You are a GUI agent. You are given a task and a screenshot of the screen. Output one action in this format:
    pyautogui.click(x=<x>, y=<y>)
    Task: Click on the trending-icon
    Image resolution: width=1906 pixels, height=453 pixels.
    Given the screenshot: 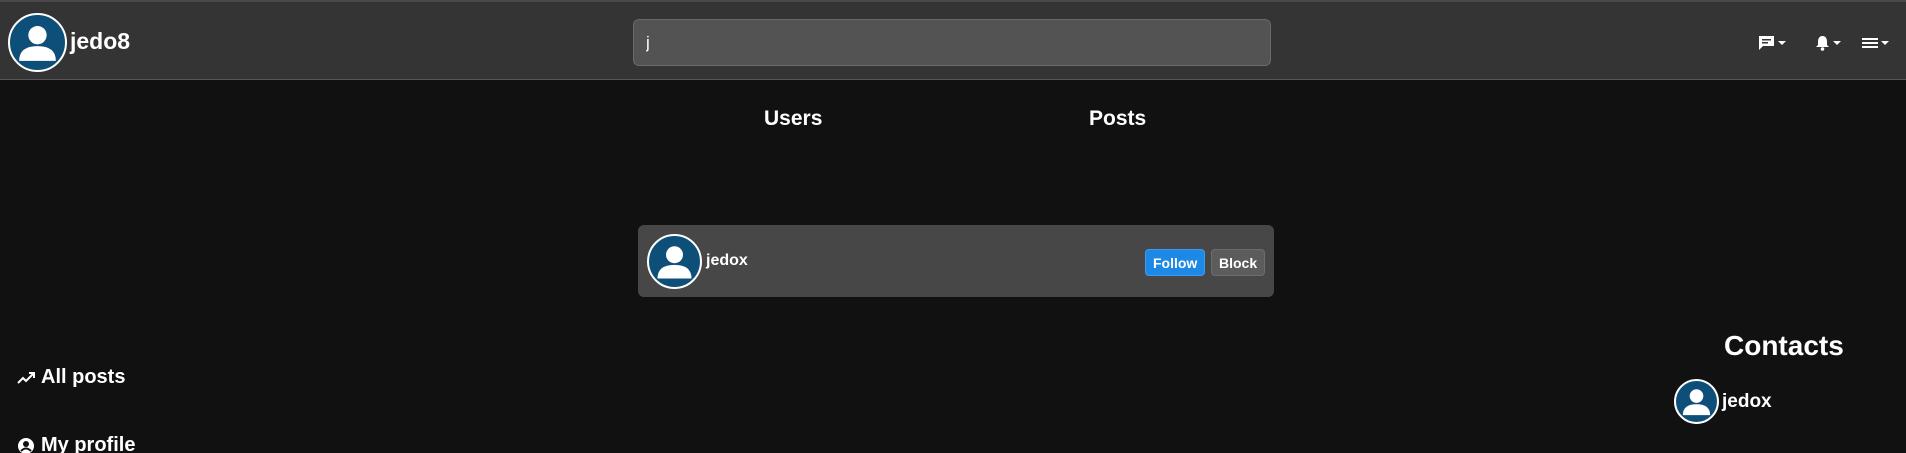 What is the action you would take?
    pyautogui.click(x=26, y=377)
    